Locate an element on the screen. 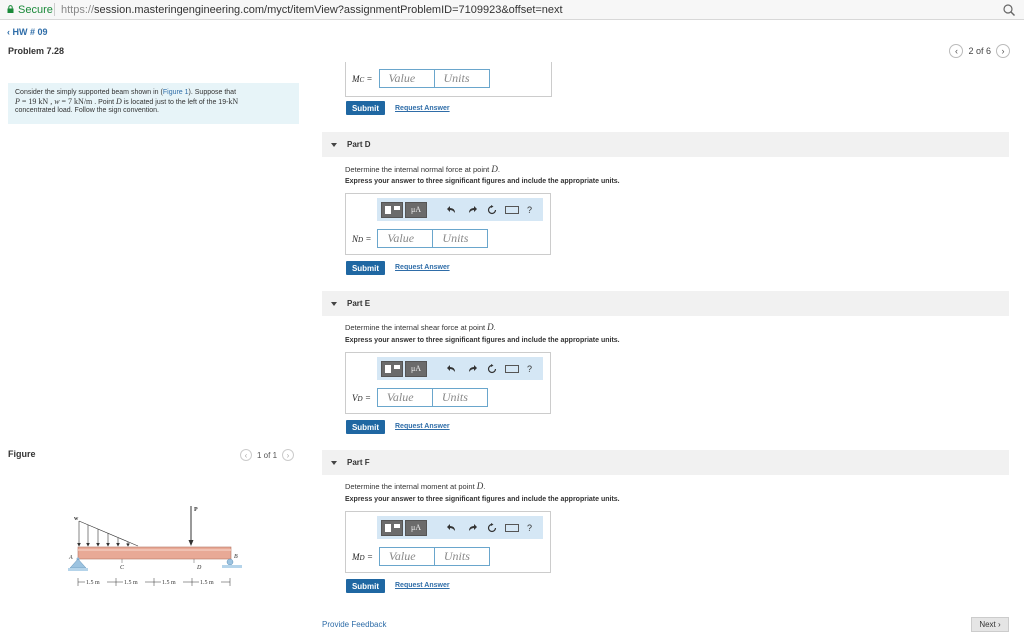  part-title: Part D is located at coordinates (359, 144).